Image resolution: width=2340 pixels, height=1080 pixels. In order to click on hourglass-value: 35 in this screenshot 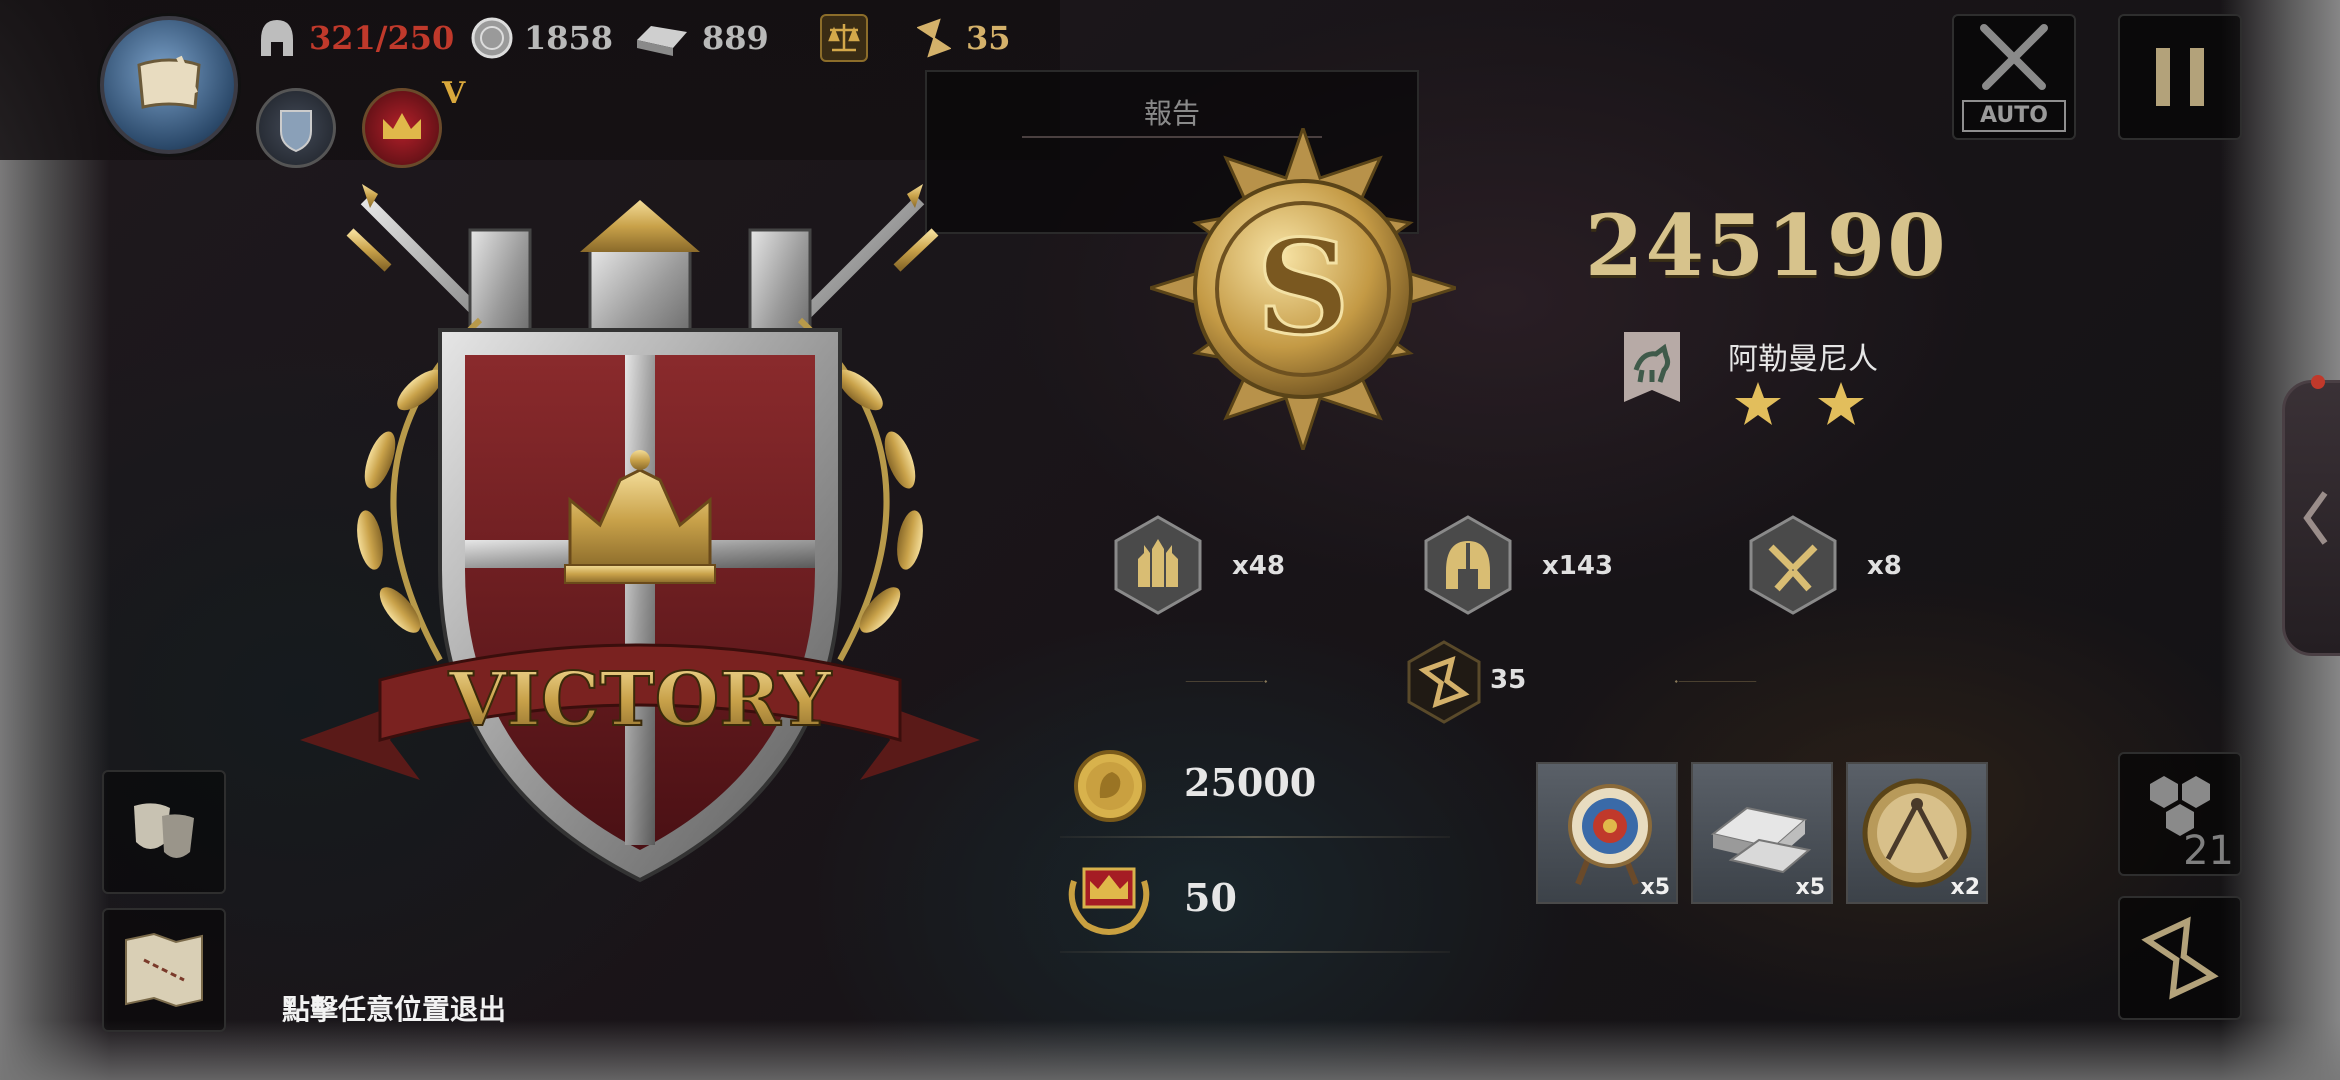, I will do `click(988, 38)`.